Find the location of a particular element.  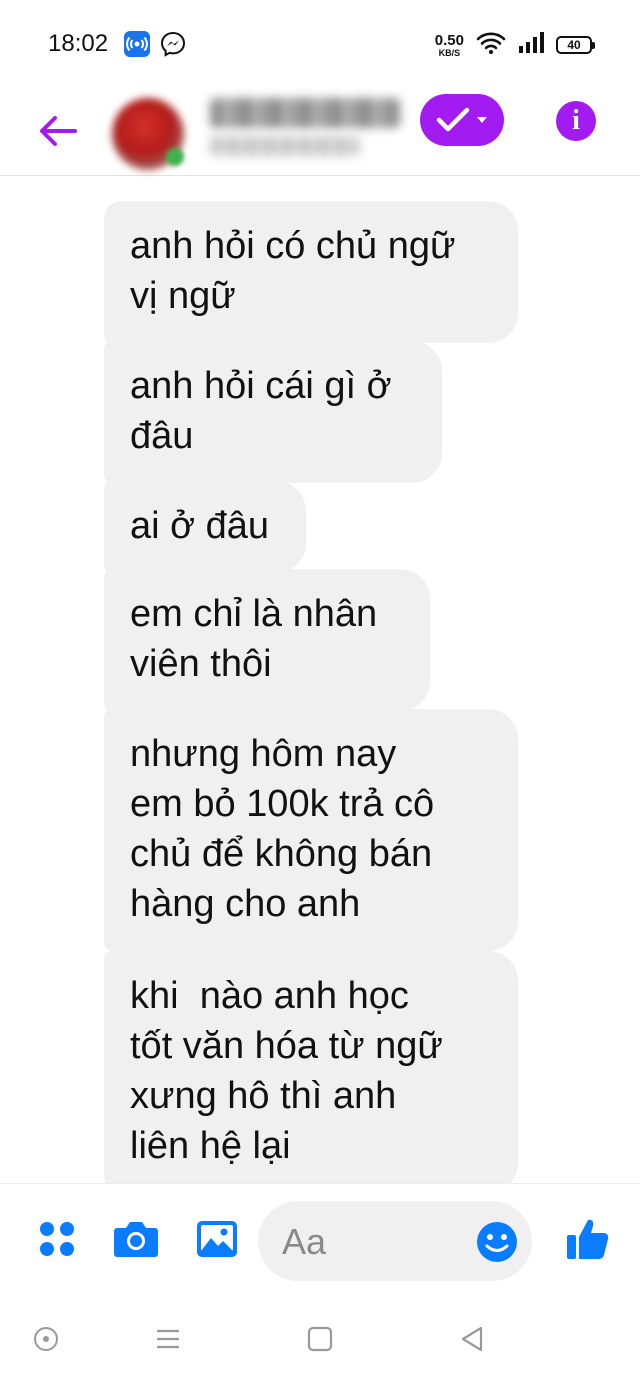

back-icon is located at coordinates (472, 1339).